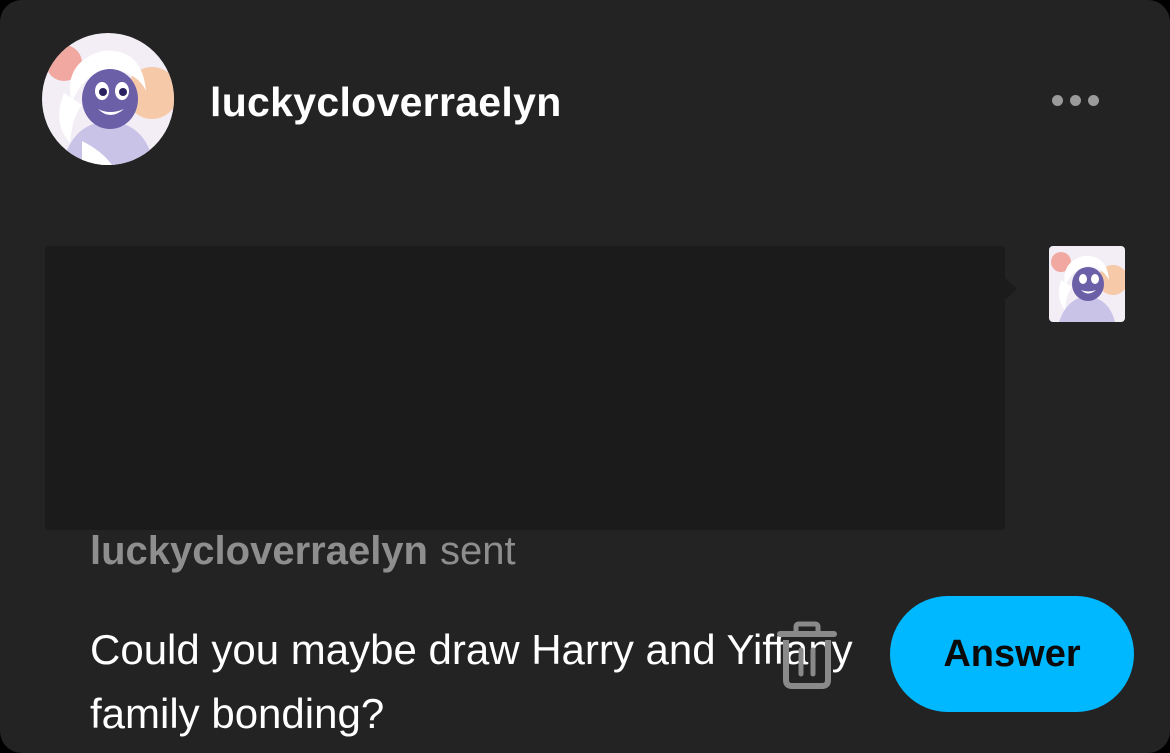 The height and width of the screenshot is (753, 1170). I want to click on avatar, so click(108, 99).